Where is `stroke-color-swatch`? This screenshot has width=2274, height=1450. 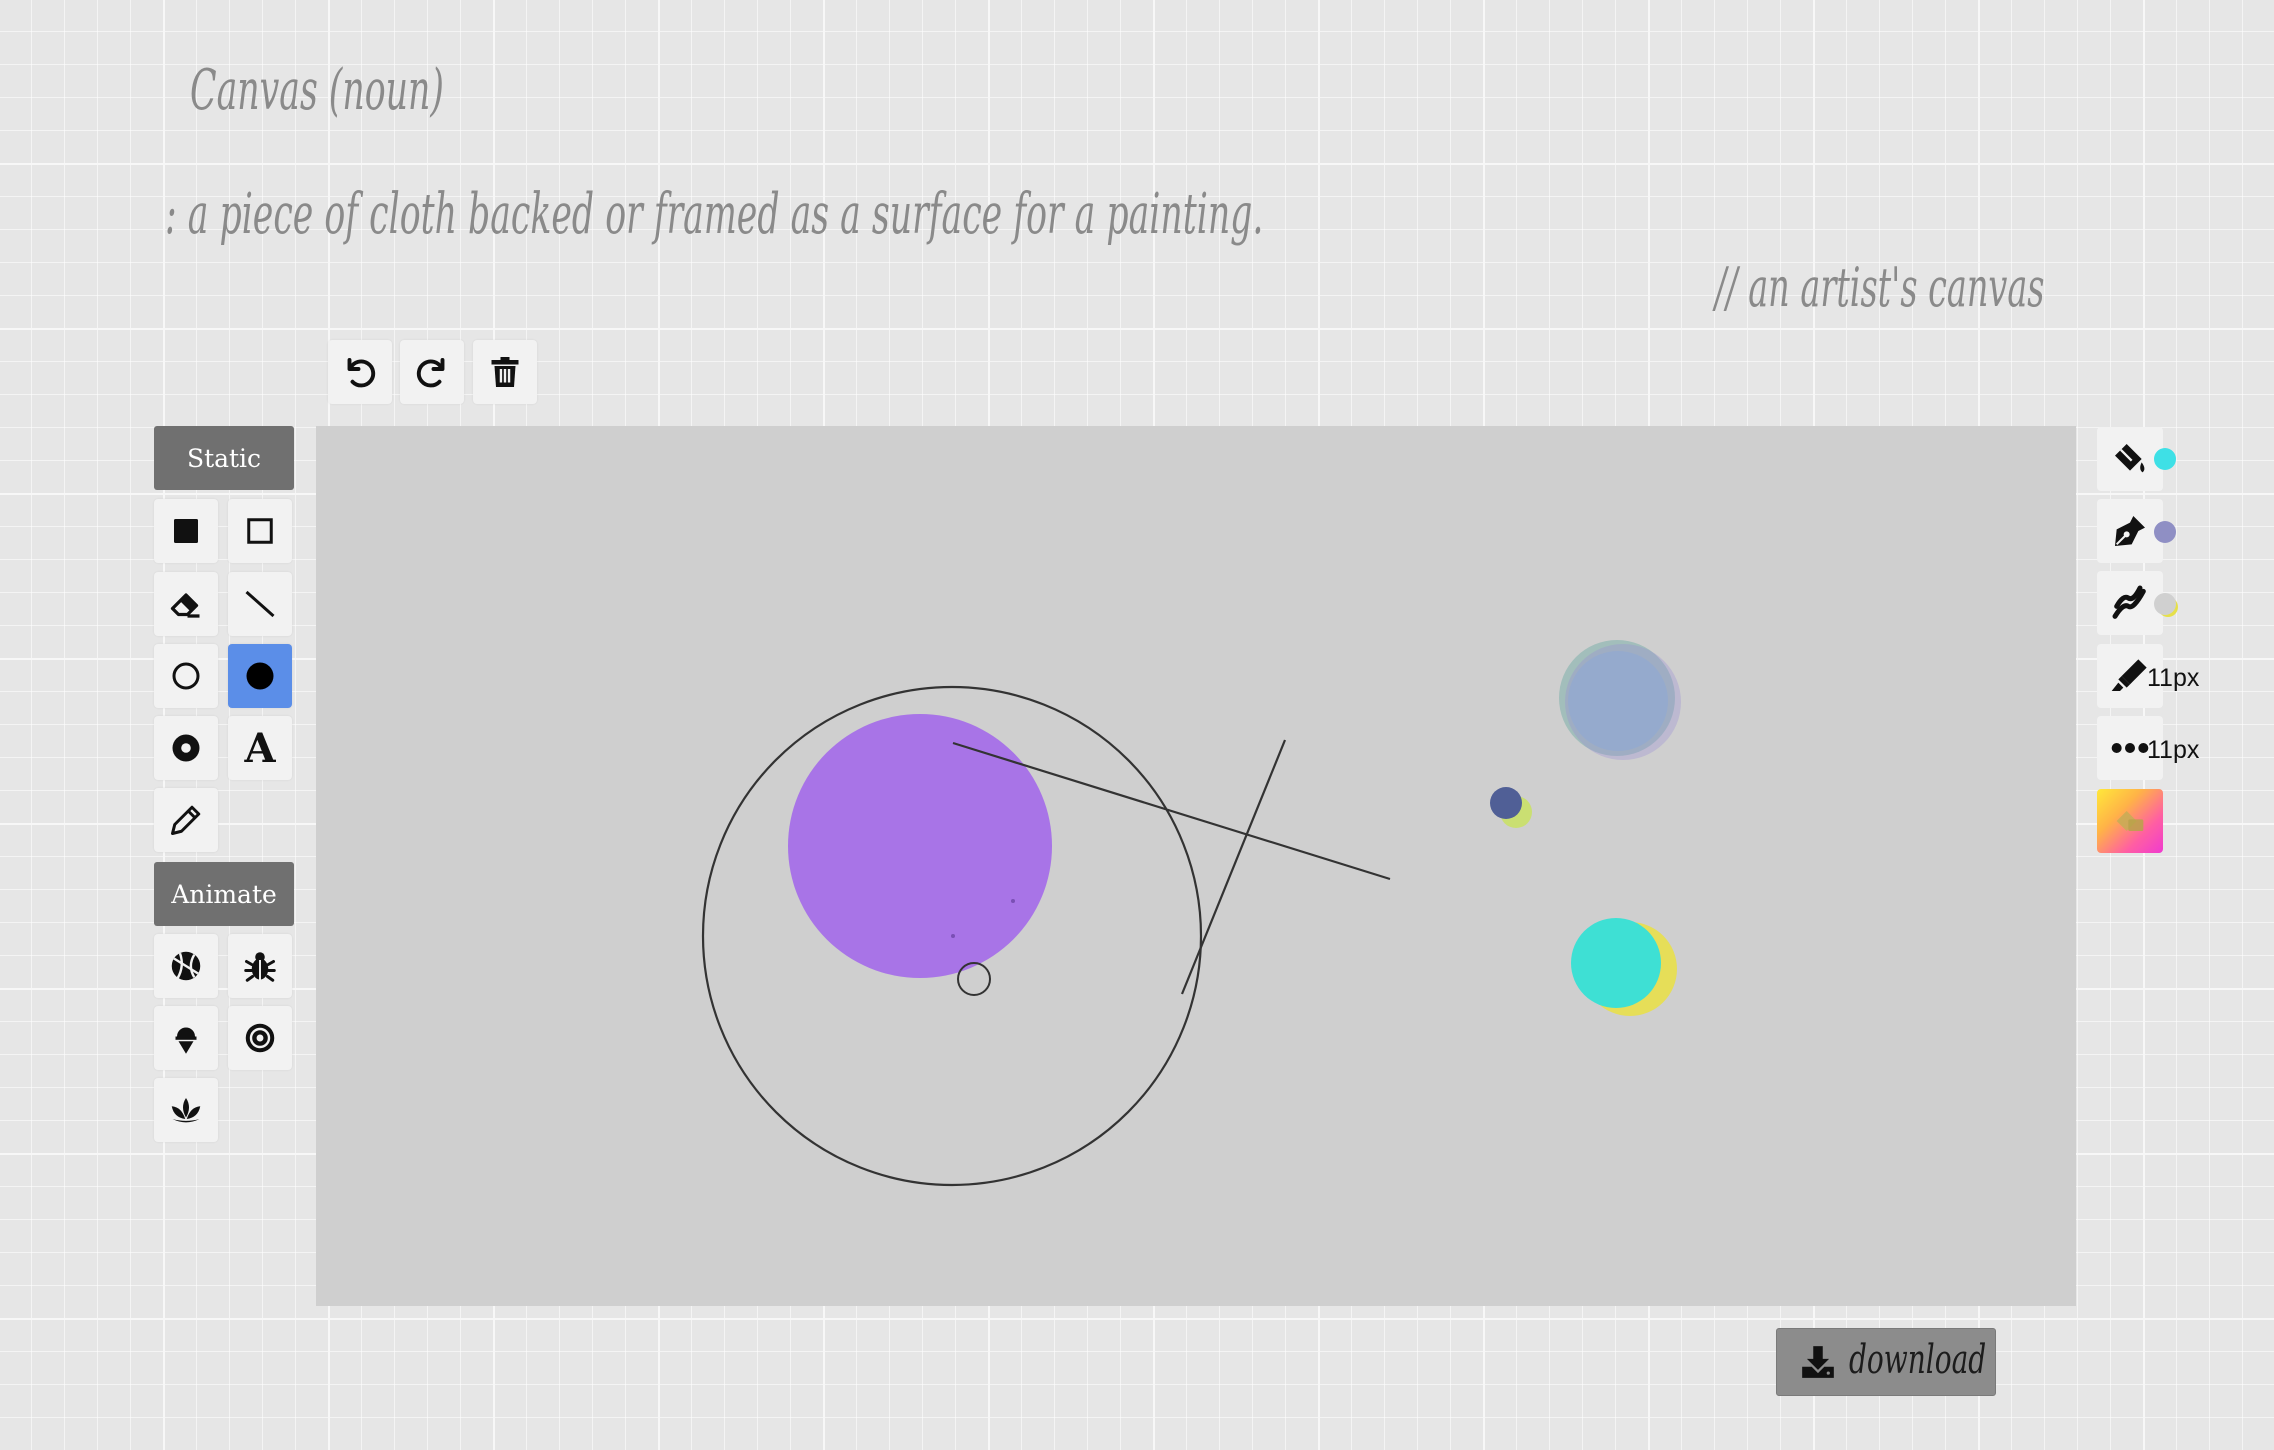
stroke-color-swatch is located at coordinates (2165, 532).